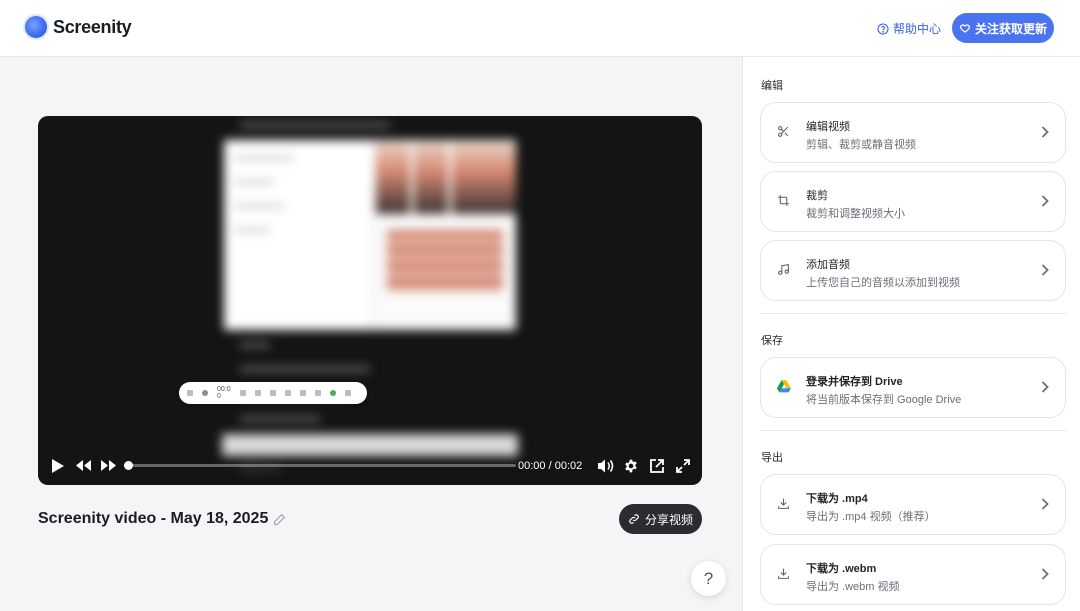 Image resolution: width=1080 pixels, height=611 pixels. I want to click on save-section-title: 保存, so click(772, 341).